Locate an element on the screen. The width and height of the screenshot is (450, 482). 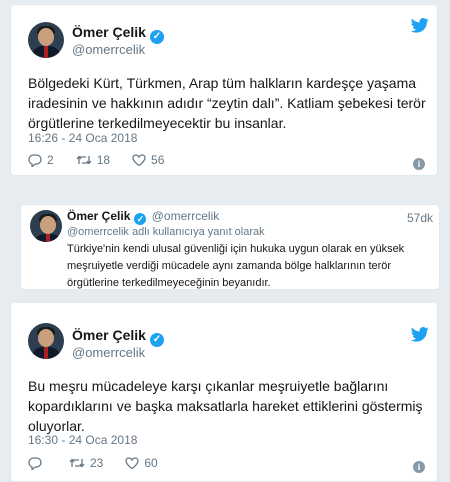
like-count: 56 is located at coordinates (158, 160).